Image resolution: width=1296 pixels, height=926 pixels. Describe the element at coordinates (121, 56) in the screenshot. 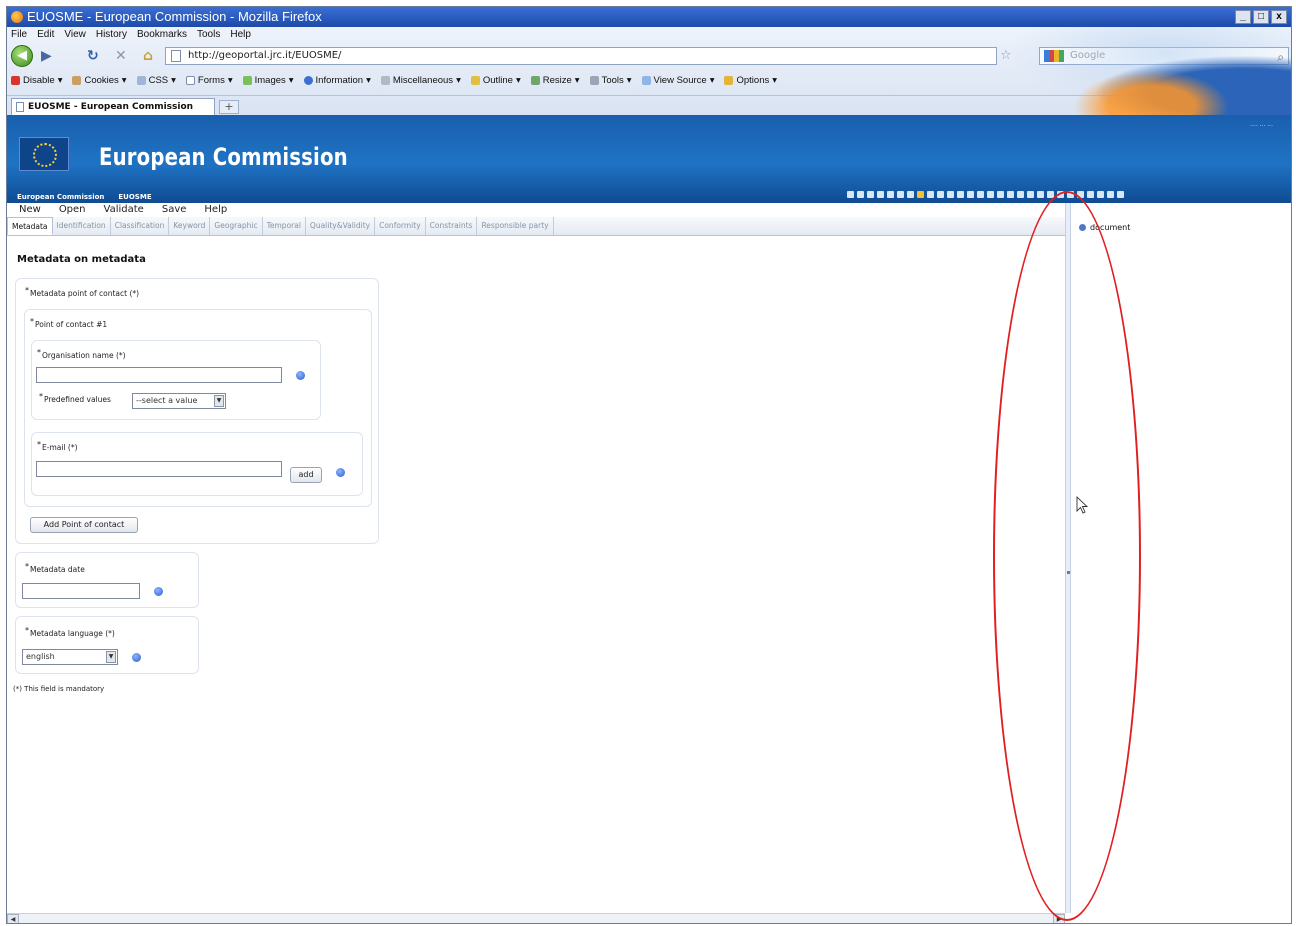

I see `stop-icon: ✕` at that location.